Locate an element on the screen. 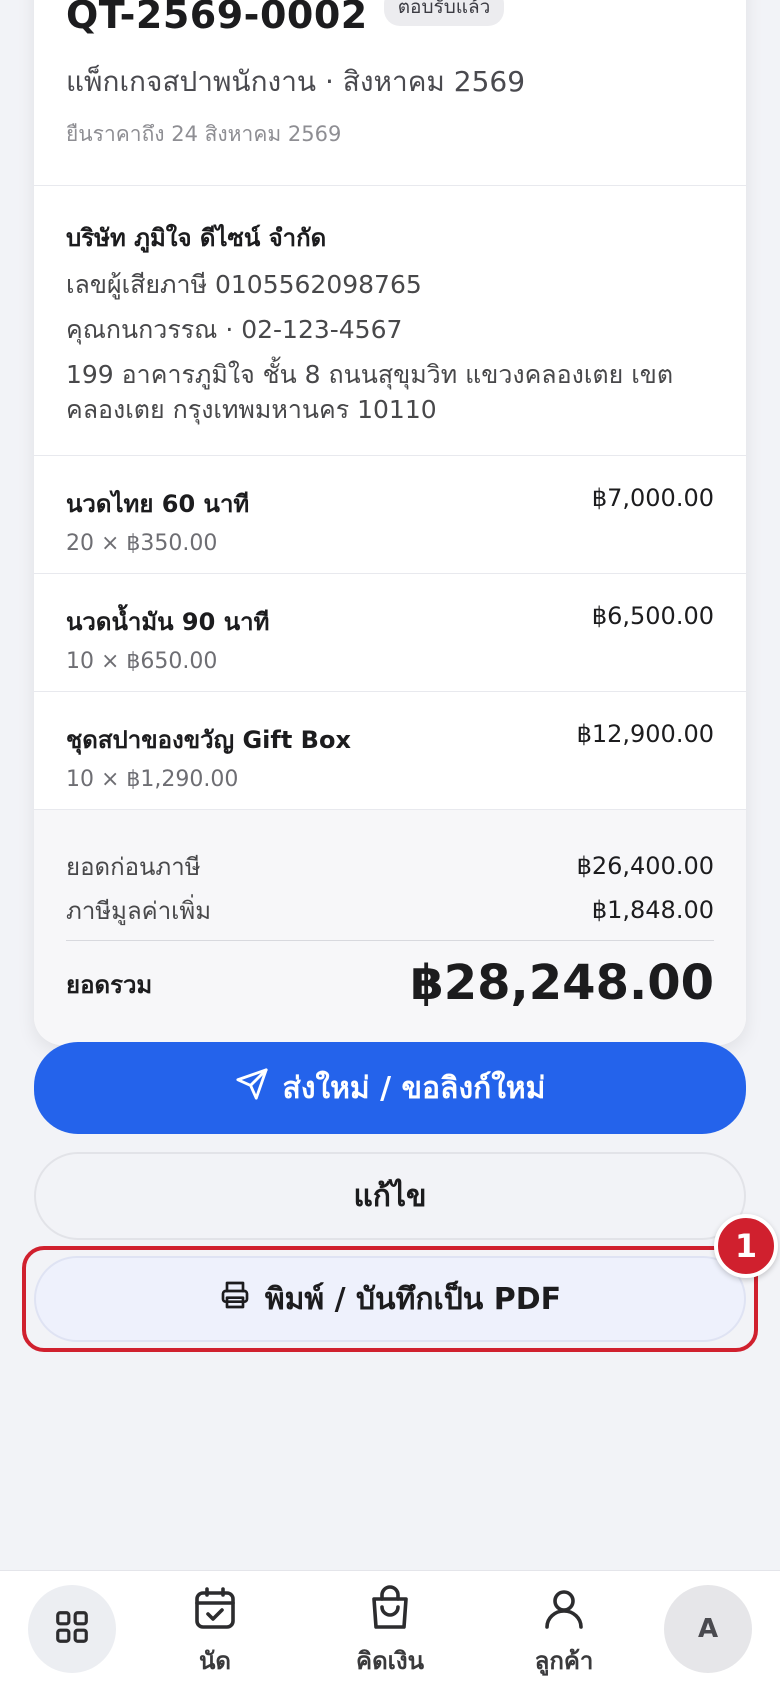 This screenshot has height=1688, width=780. quote-number: QT-2569-0002 is located at coordinates (217, 18).